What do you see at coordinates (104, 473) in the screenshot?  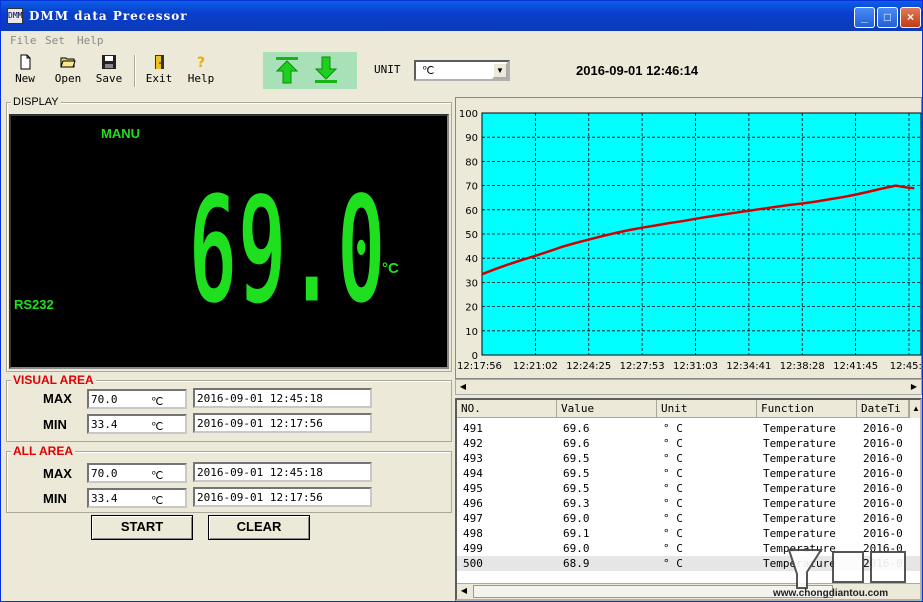 I see `all-max-value-text: 70.0` at bounding box center [104, 473].